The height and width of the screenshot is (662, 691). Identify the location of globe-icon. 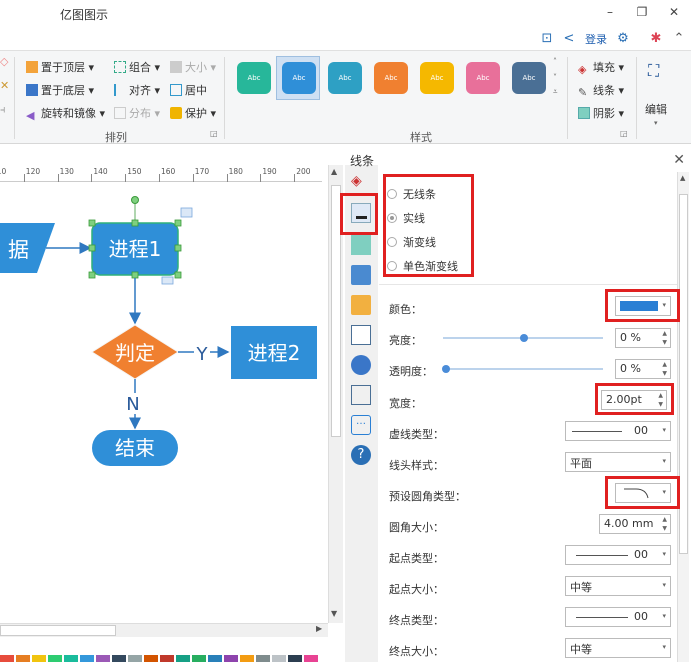
(361, 365).